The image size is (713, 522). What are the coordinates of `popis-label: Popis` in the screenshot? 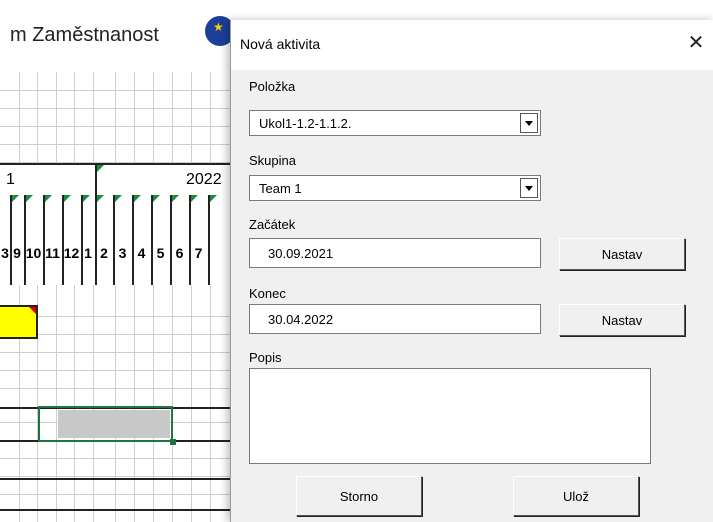 It's located at (265, 357).